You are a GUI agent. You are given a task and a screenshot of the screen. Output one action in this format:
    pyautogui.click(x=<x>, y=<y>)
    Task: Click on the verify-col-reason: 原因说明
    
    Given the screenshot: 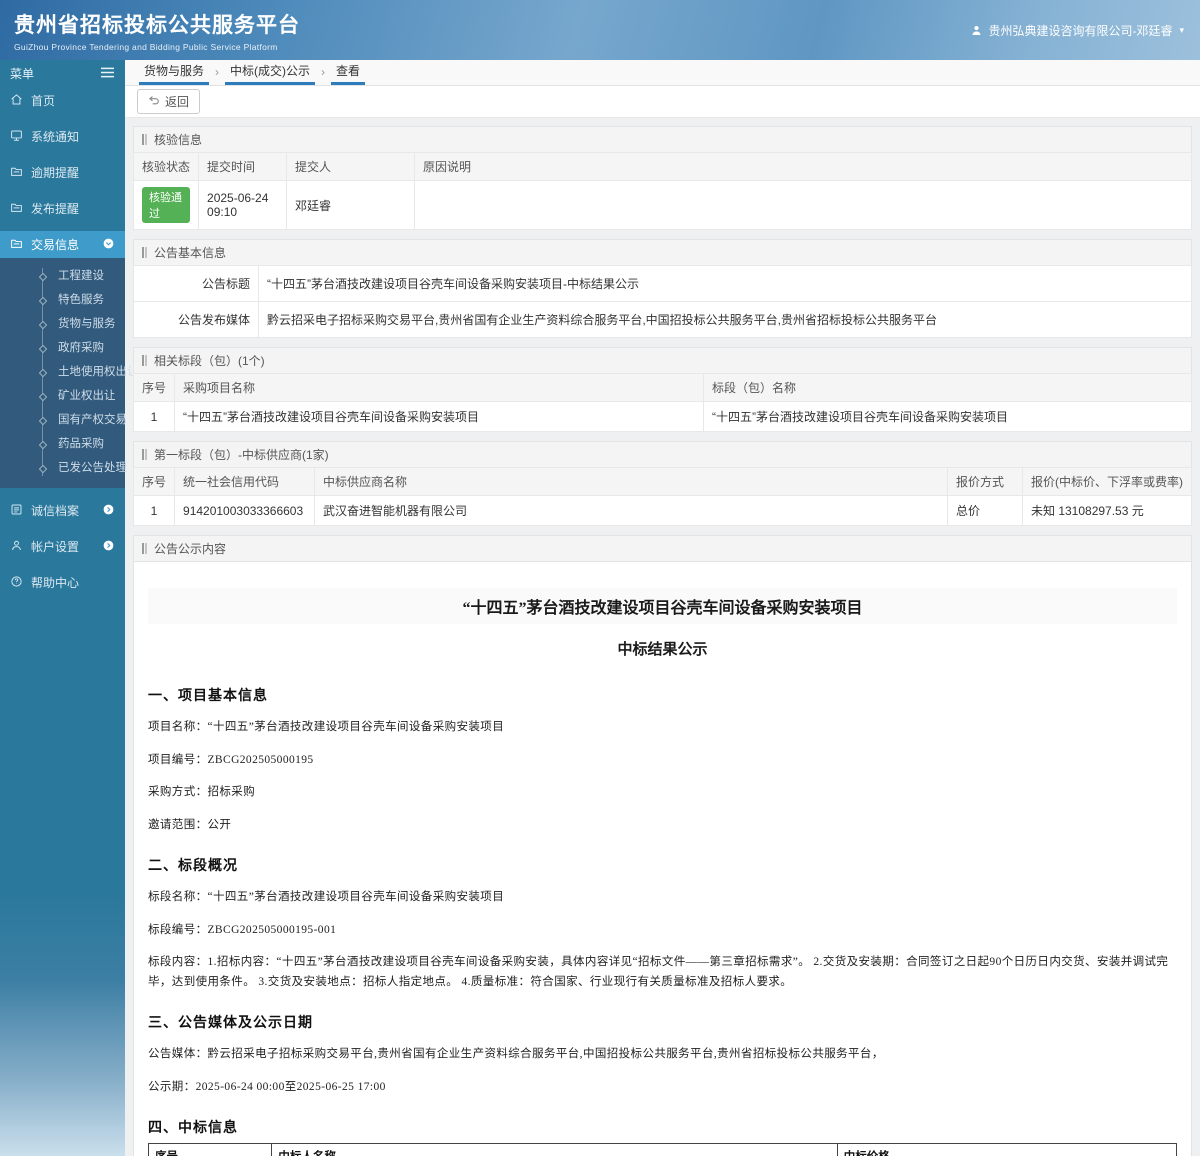 What is the action you would take?
    pyautogui.click(x=803, y=166)
    